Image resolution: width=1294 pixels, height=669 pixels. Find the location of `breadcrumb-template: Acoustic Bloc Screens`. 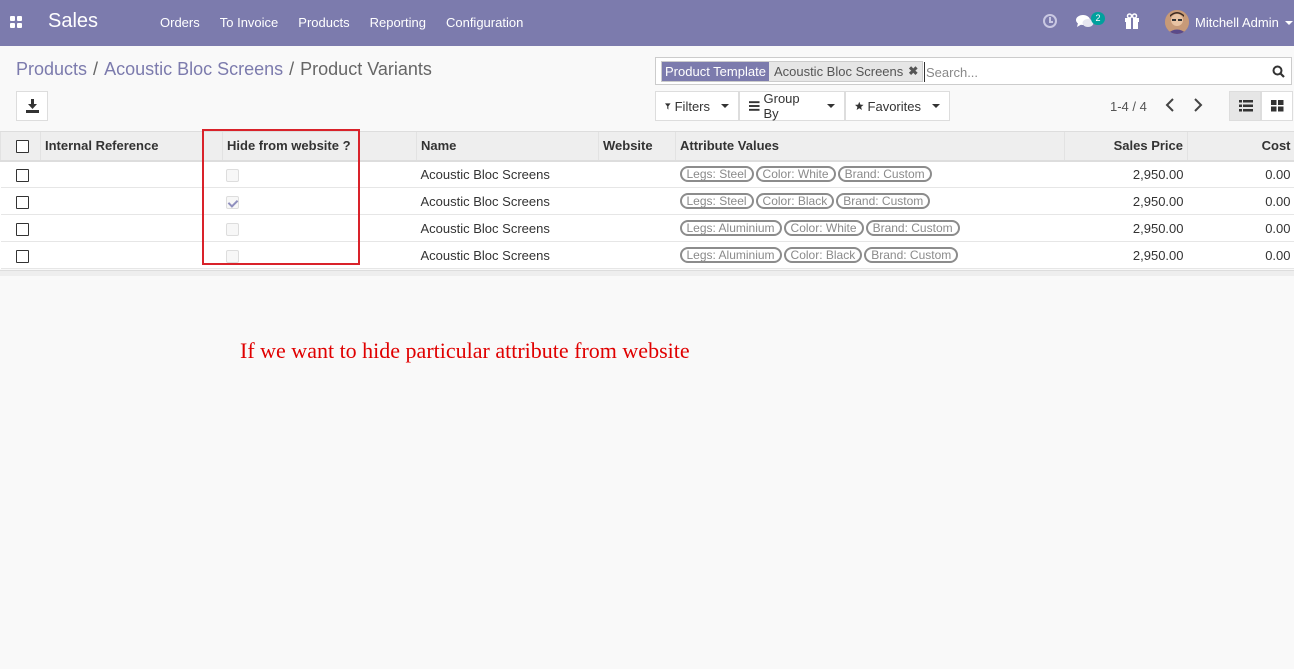

breadcrumb-template: Acoustic Bloc Screens is located at coordinates (193, 69).